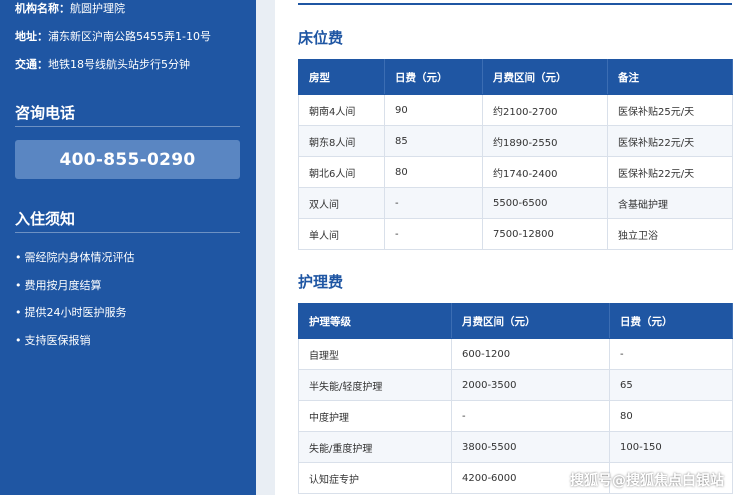  What do you see at coordinates (119, 64) in the screenshot?
I see `info-transport-value: 地铁18号线航头站步行5分钟` at bounding box center [119, 64].